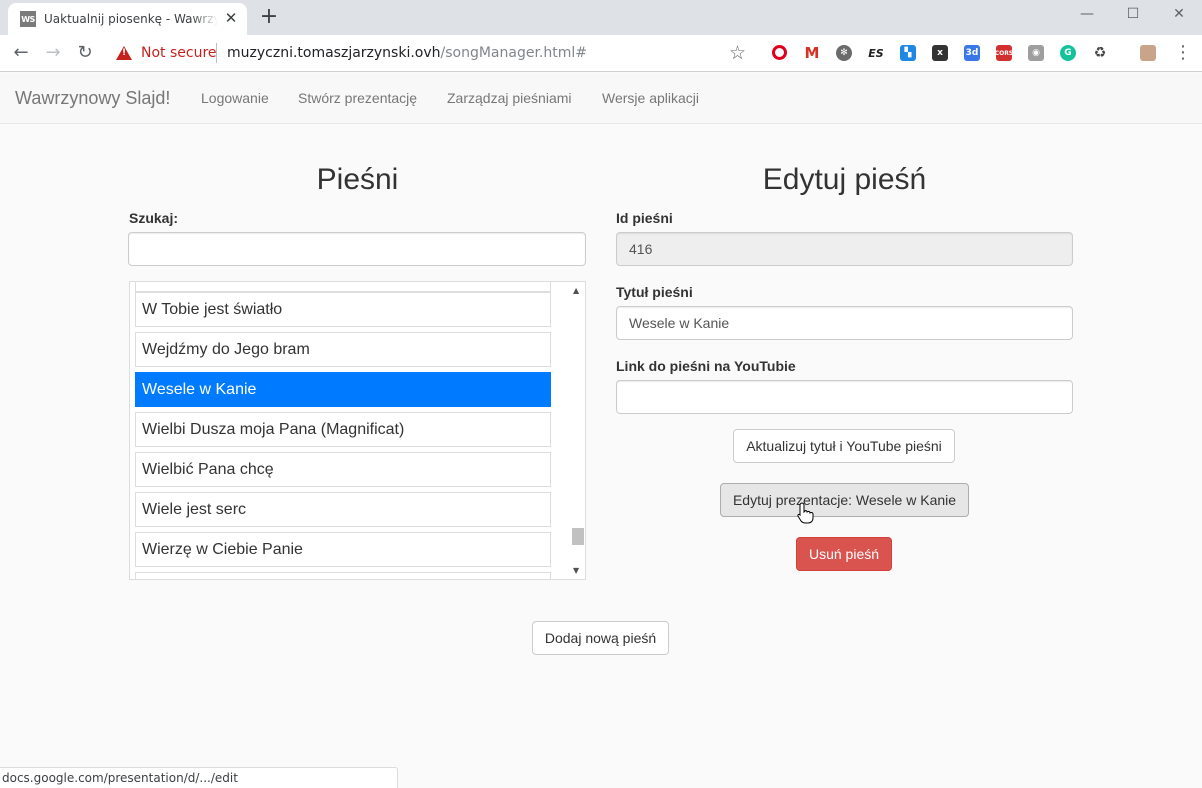 This screenshot has height=788, width=1202. Describe the element at coordinates (154, 218) in the screenshot. I see `search-label: Szukaj:` at that location.